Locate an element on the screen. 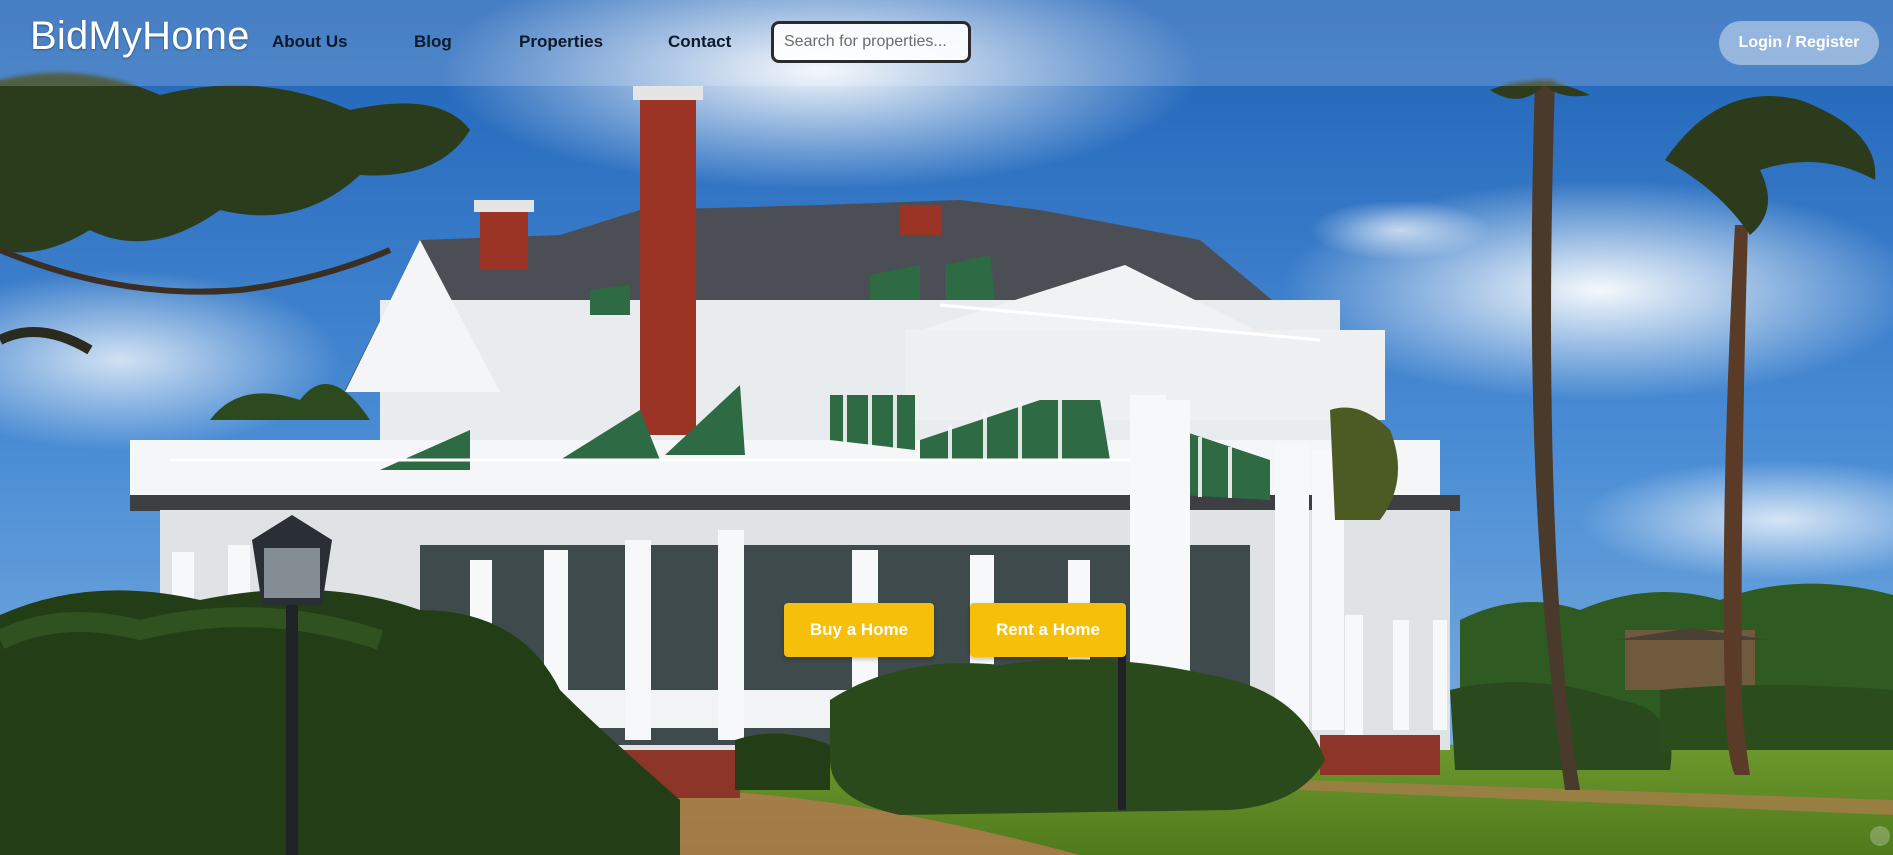 Image resolution: width=1893 pixels, height=855 pixels. scroll-indicator is located at coordinates (1880, 836).